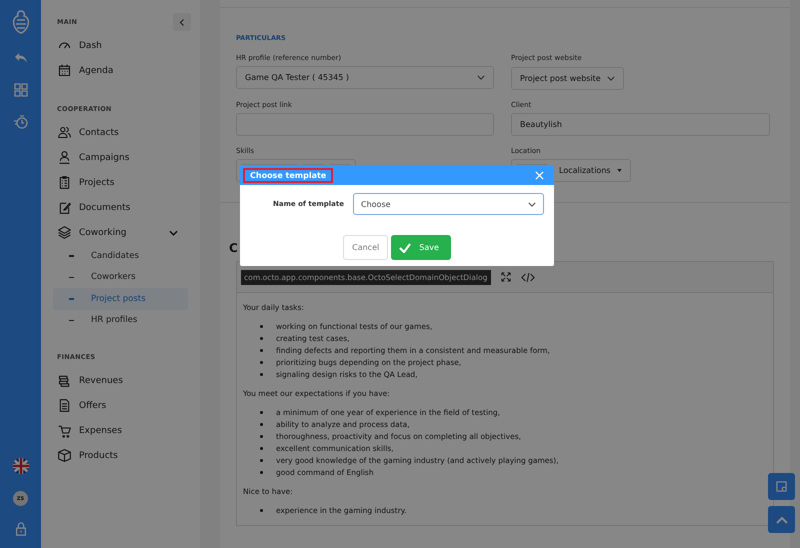  What do you see at coordinates (448, 204) in the screenshot?
I see `select-field: Choose` at bounding box center [448, 204].